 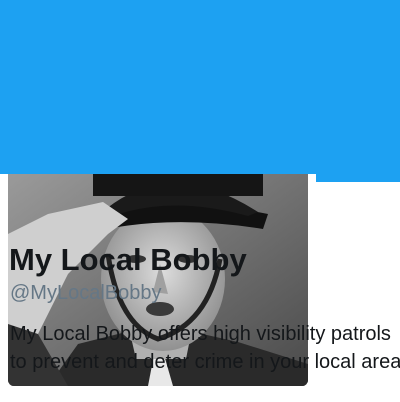 I want to click on profile-handle: @MyLocalBobby, so click(x=85, y=293).